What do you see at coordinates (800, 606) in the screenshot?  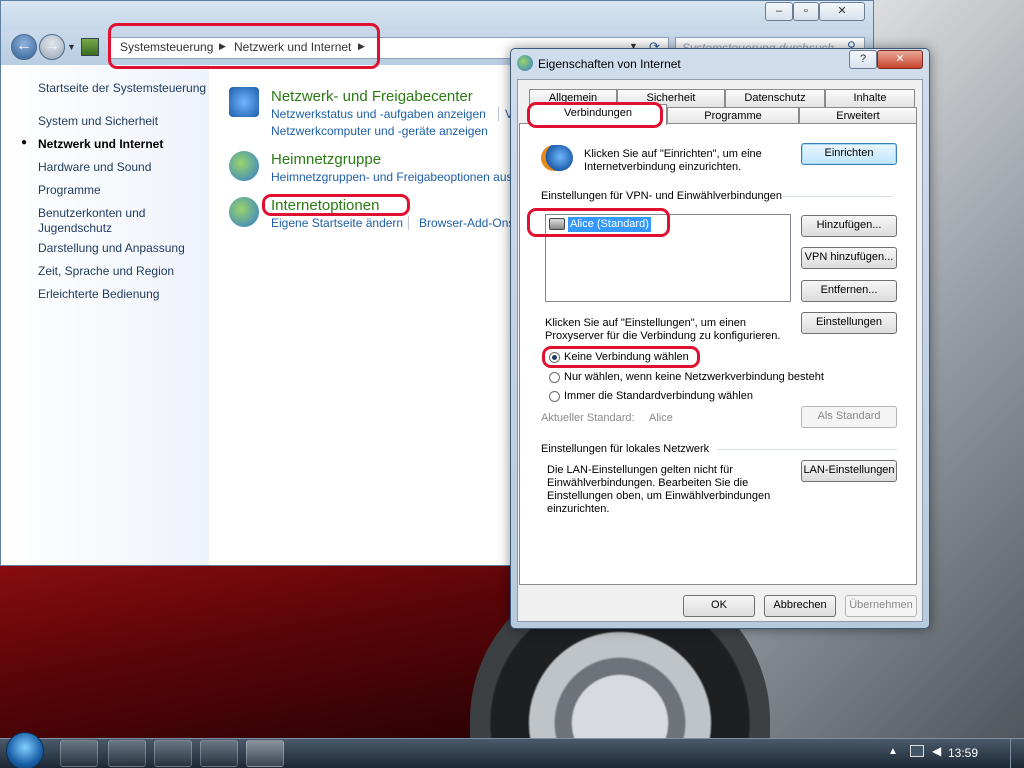 I see `cancel-button: Abbrechen` at bounding box center [800, 606].